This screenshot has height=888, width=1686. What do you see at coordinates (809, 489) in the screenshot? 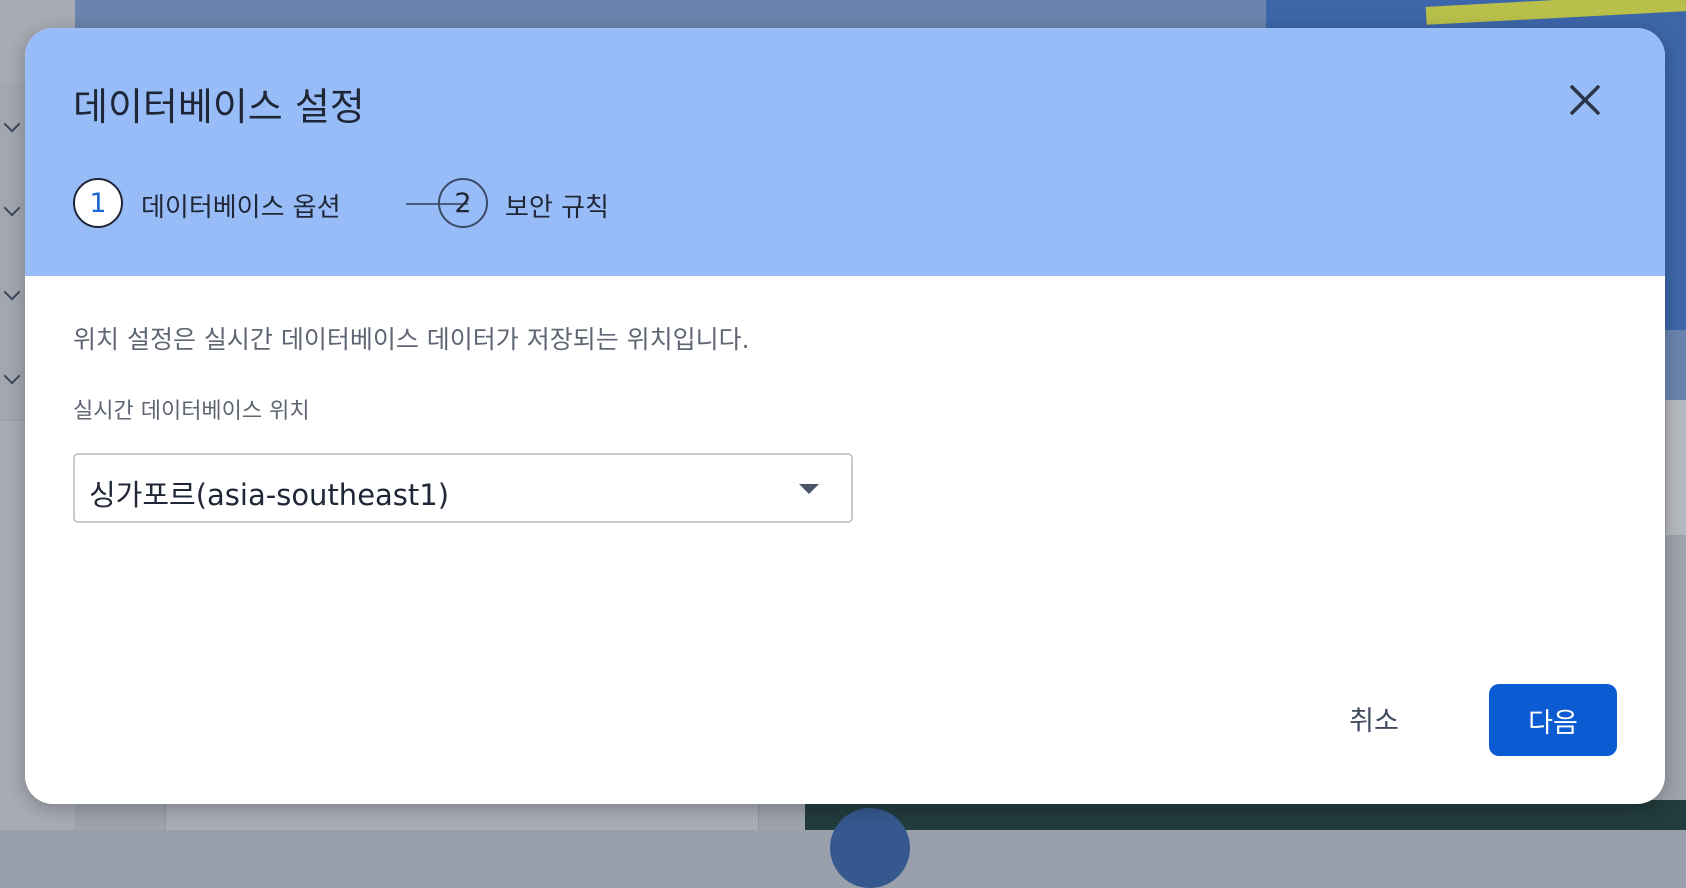
I see `dropdown-arrow-icon` at bounding box center [809, 489].